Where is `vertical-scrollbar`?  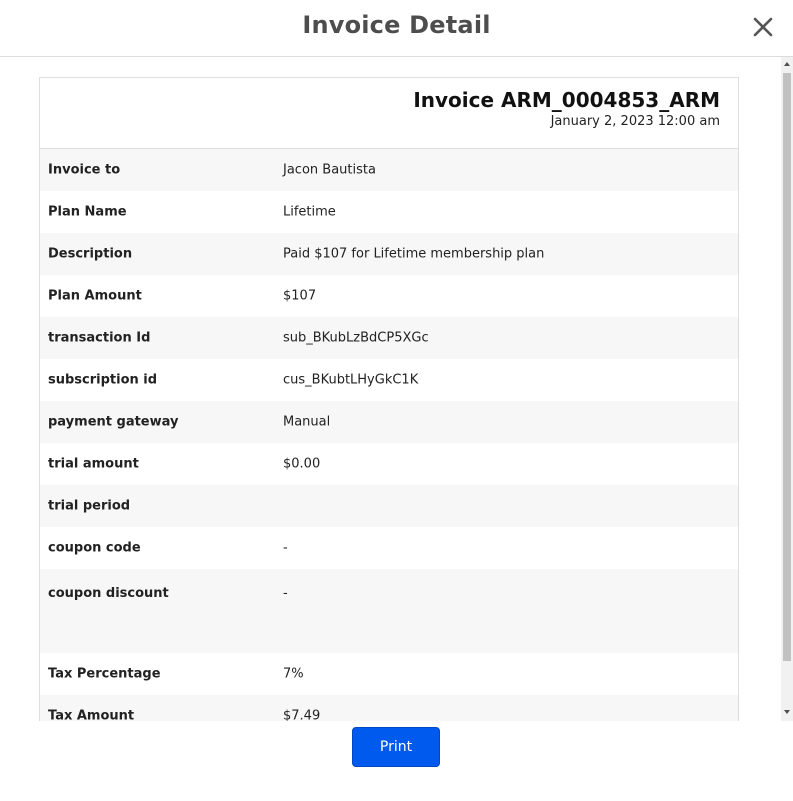 vertical-scrollbar is located at coordinates (787, 389).